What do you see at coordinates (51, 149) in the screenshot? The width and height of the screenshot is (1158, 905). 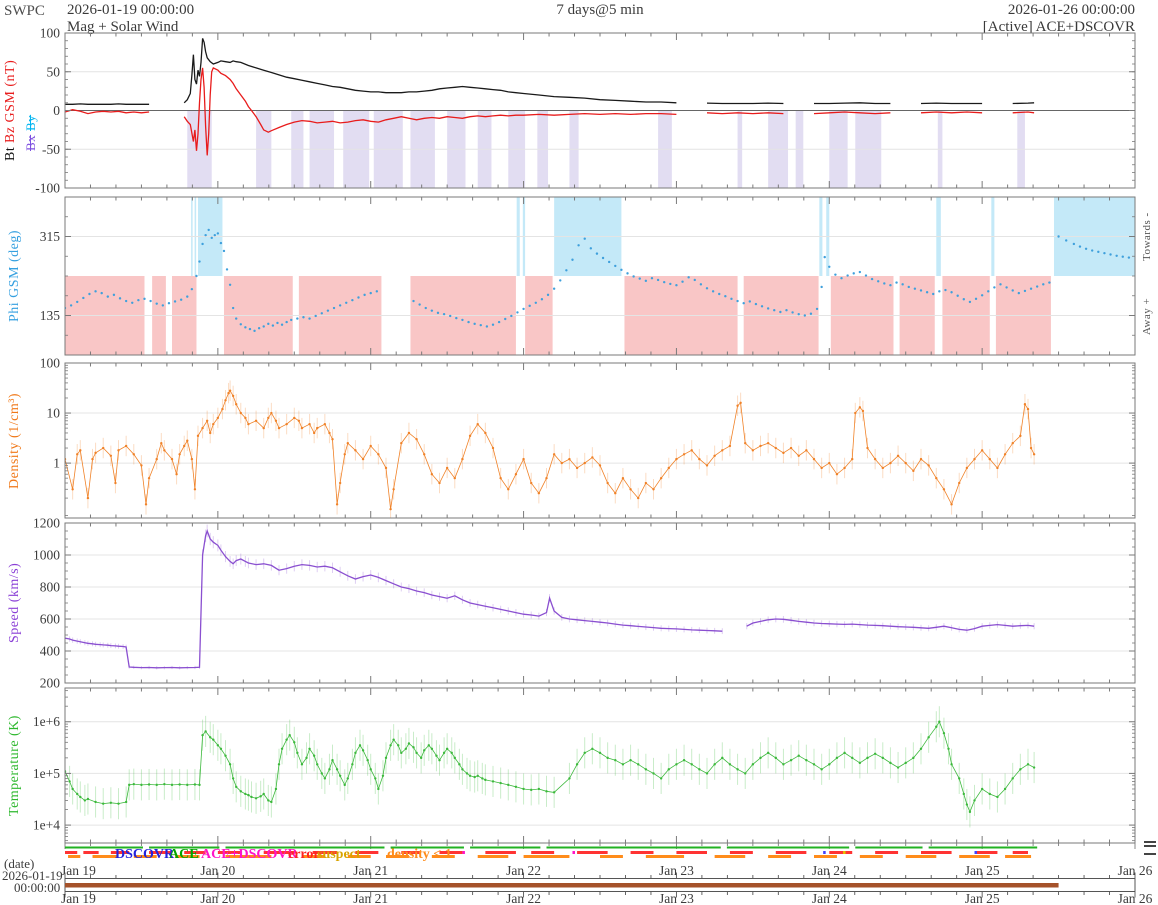 I see `svg-text: -50` at bounding box center [51, 149].